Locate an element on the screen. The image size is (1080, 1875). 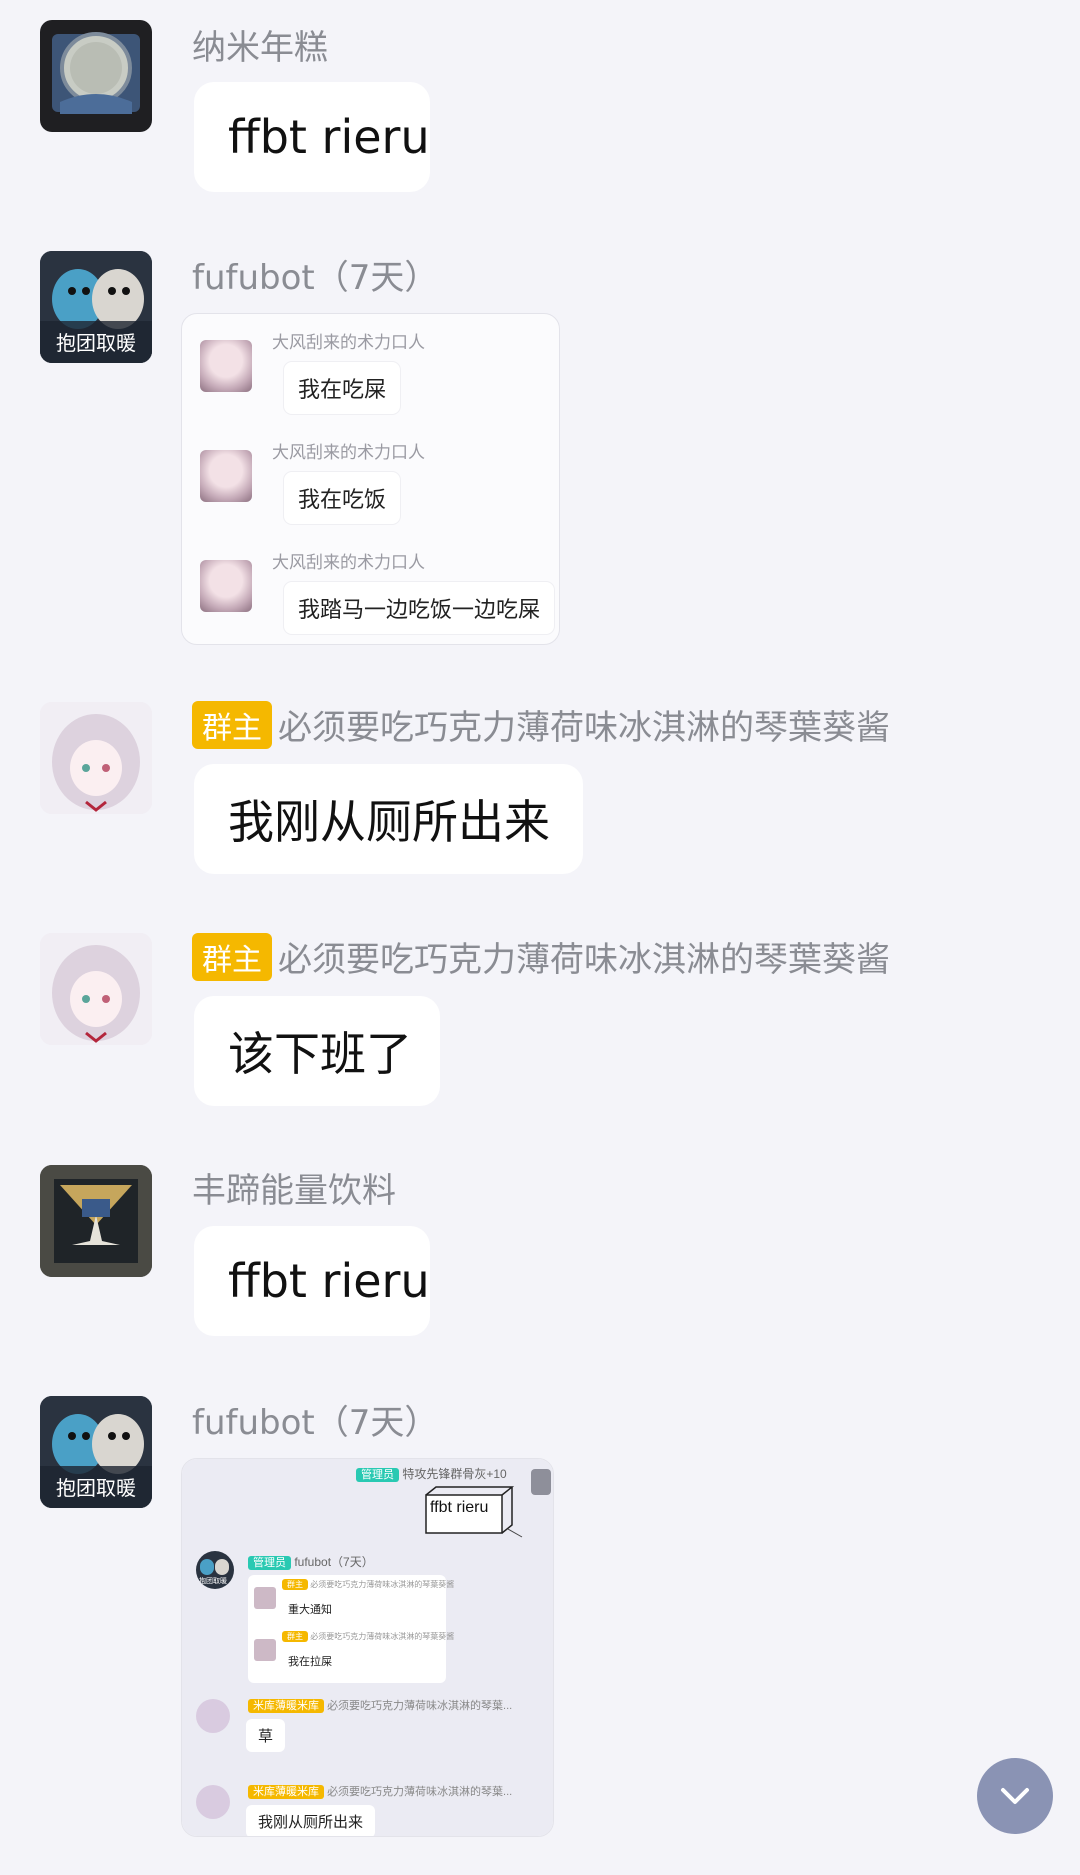
nested-text: 我在拉屎 is located at coordinates (310, 1662).